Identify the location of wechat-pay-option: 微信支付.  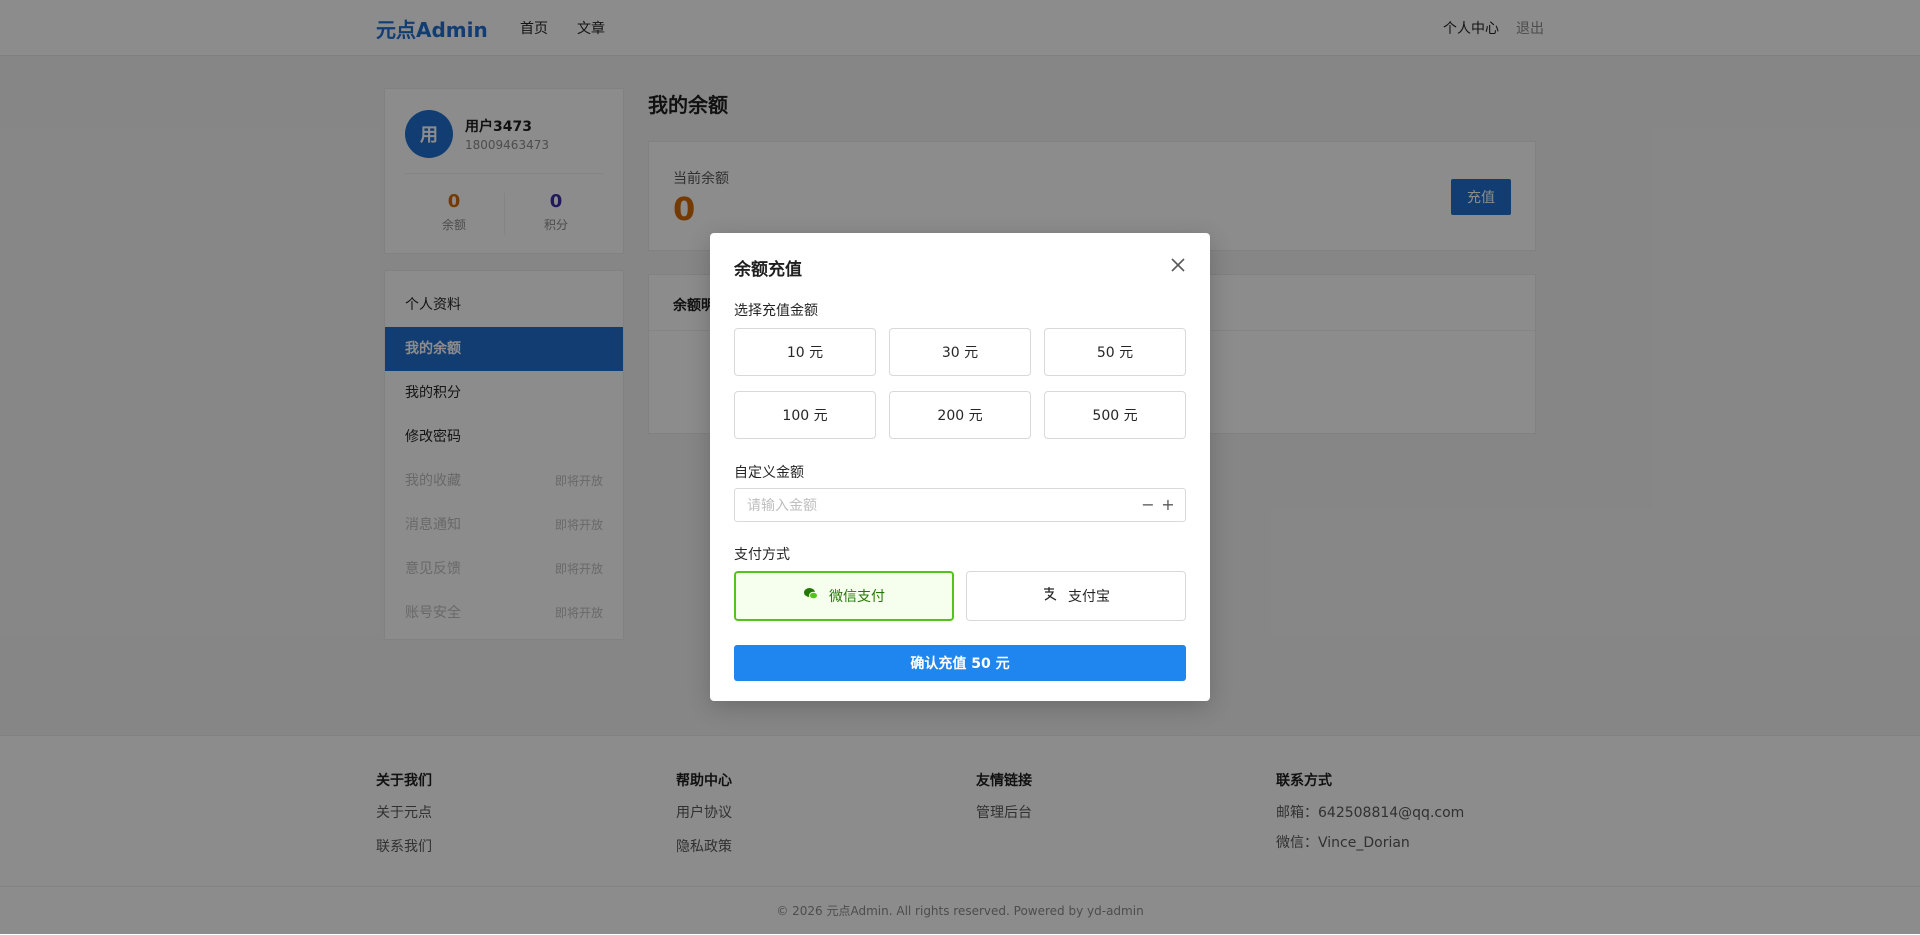
(844, 596).